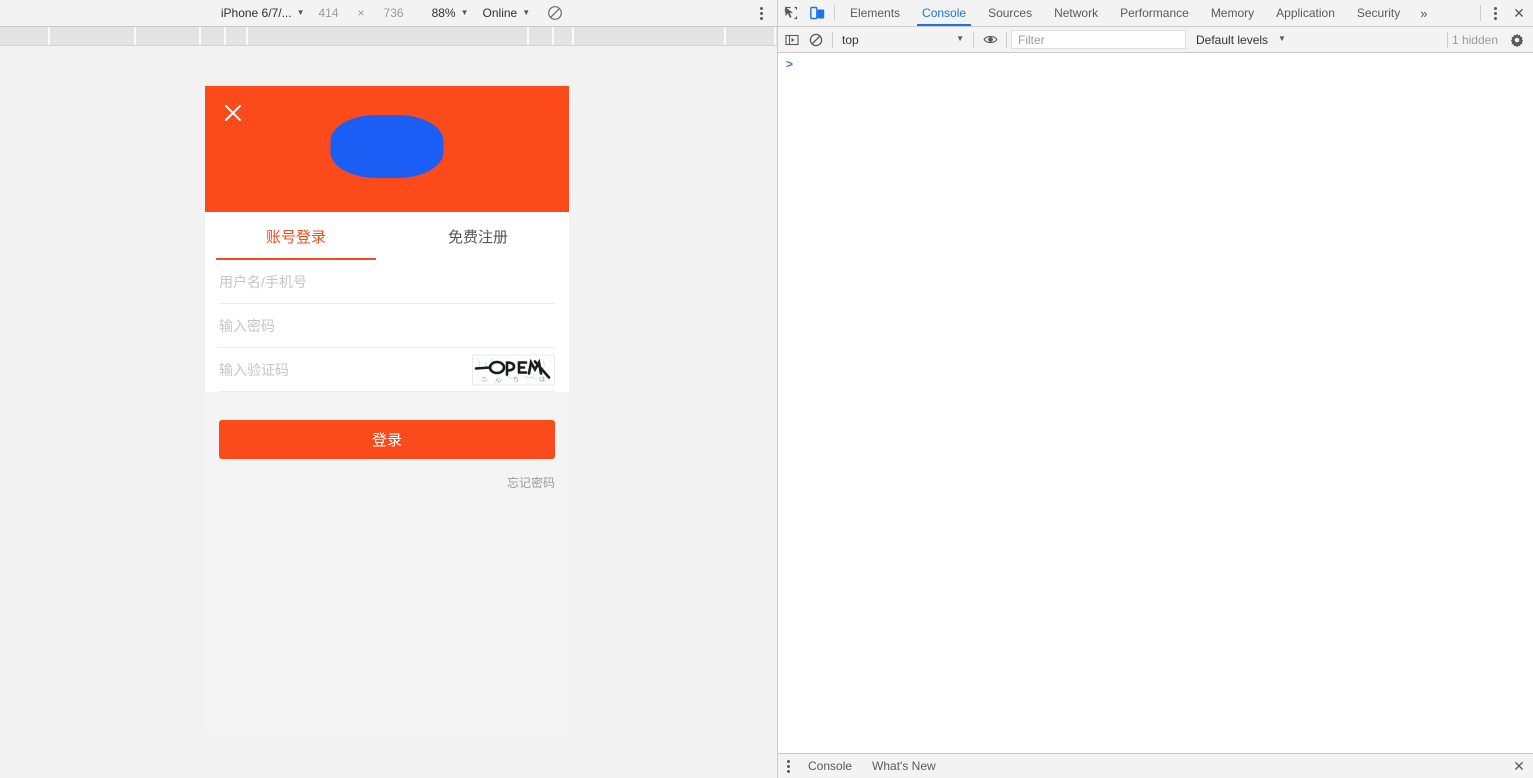  What do you see at coordinates (1166, 64) in the screenshot?
I see `console-prompt-input` at bounding box center [1166, 64].